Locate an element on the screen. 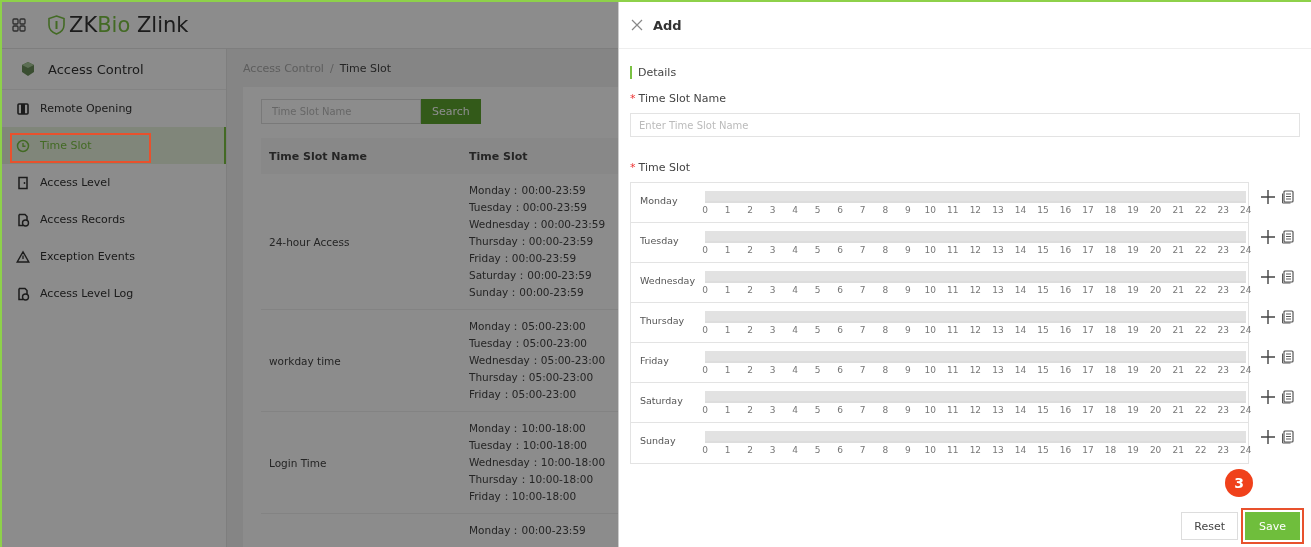  sidebar-item: Access Level Log is located at coordinates (114, 293).